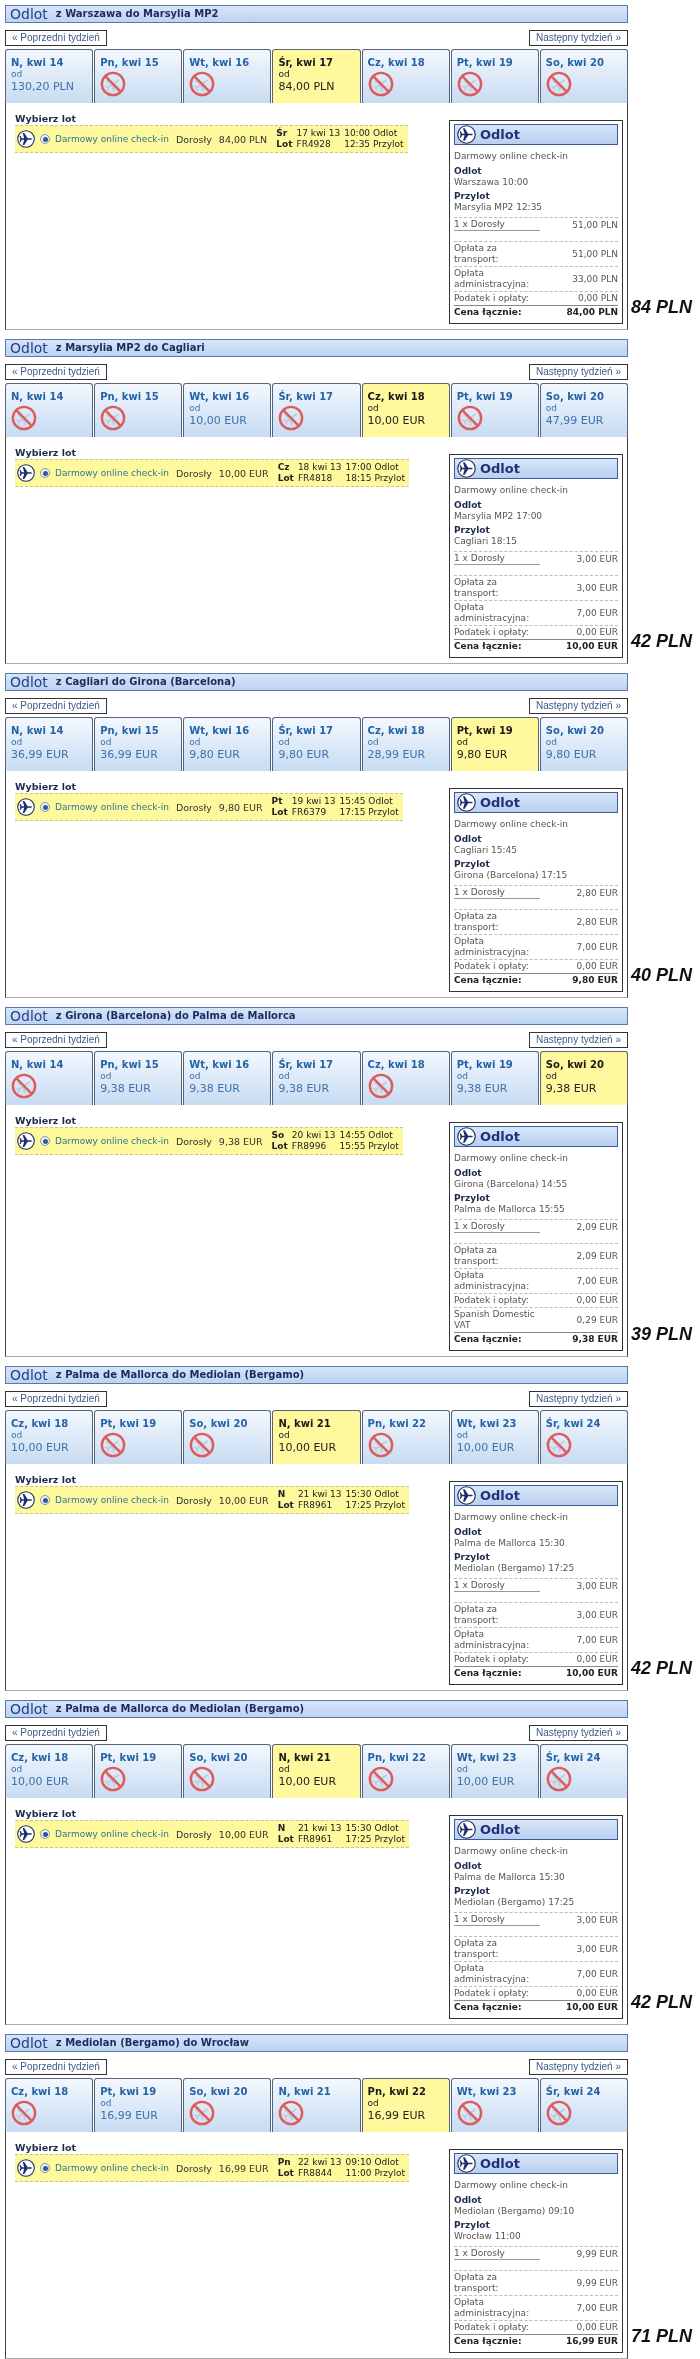 Image resolution: width=700 pixels, height=2359 pixels. I want to click on day-tab: N, kwi 14 od 36,99 EUR, so click(49, 744).